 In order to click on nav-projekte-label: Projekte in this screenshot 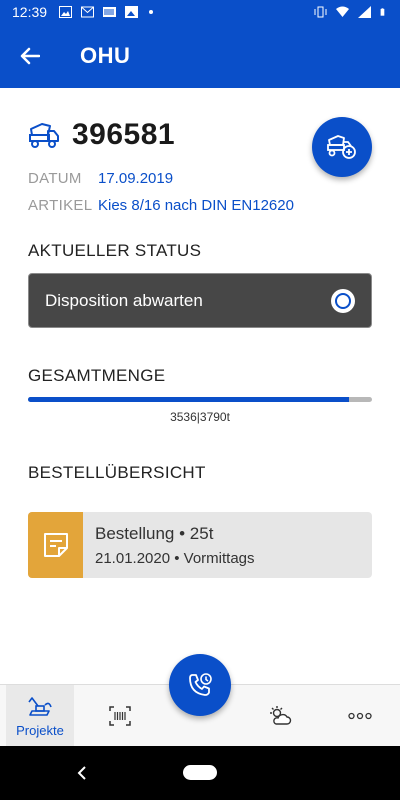, I will do `click(40, 730)`.